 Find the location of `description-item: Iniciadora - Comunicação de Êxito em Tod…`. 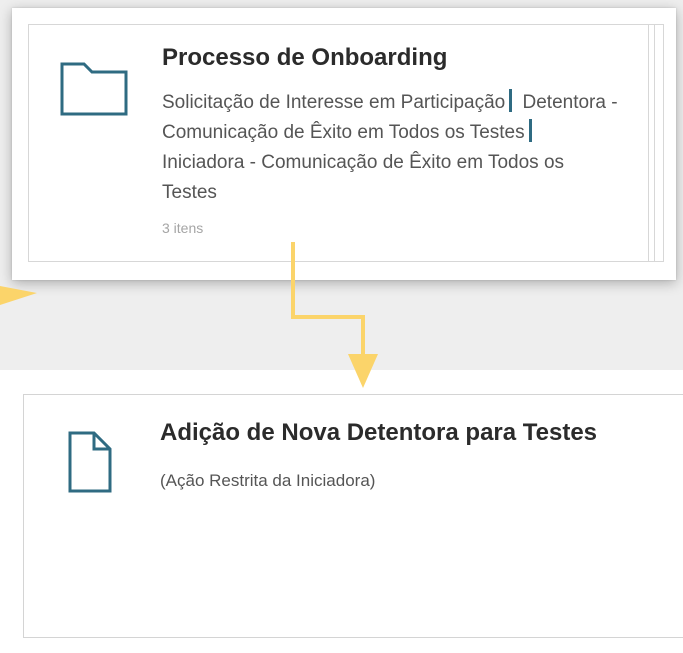

description-item: Iniciadora - Comunicação de Êxito em Tod… is located at coordinates (363, 177).